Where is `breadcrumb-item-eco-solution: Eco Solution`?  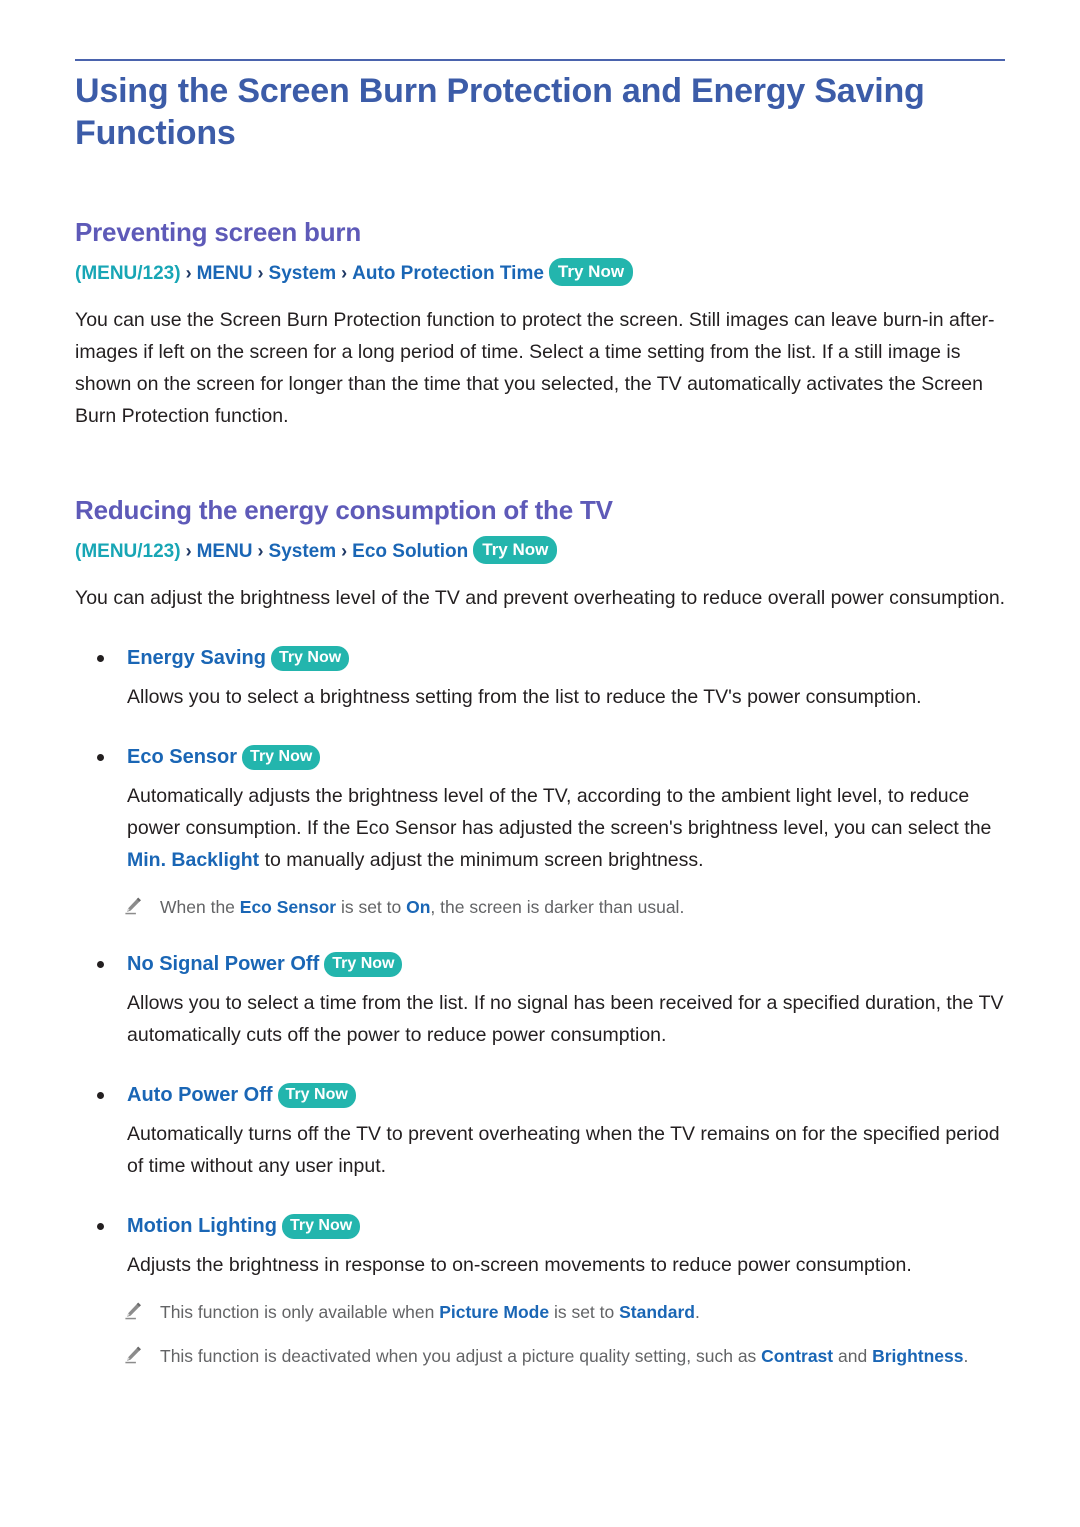
breadcrumb-item-eco-solution: Eco Solution is located at coordinates (410, 551).